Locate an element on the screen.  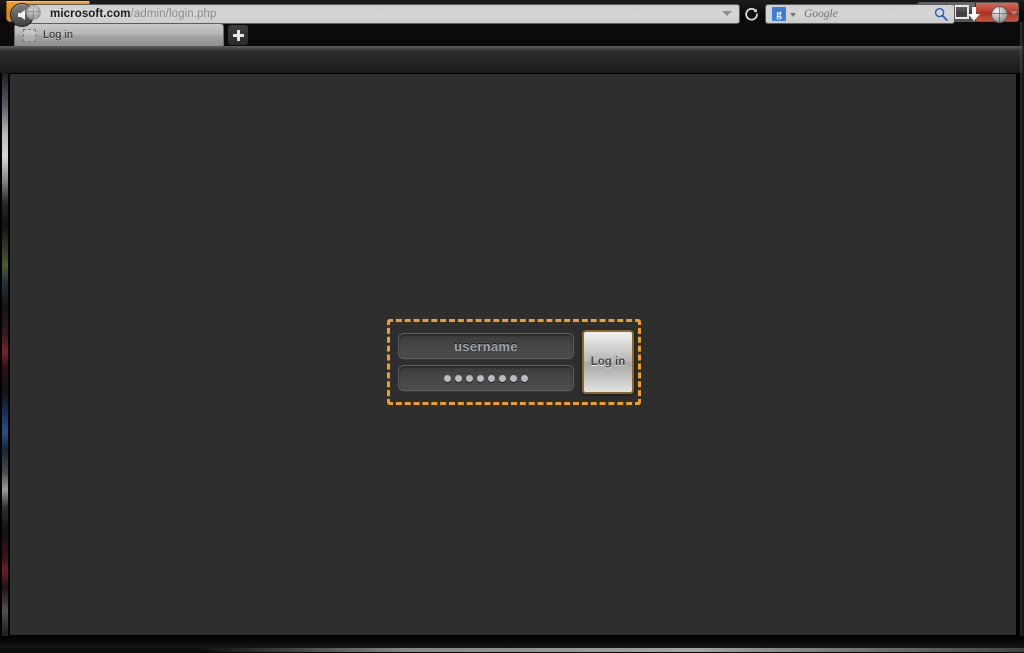
navigation-toolbar-background is located at coordinates (512, 59).